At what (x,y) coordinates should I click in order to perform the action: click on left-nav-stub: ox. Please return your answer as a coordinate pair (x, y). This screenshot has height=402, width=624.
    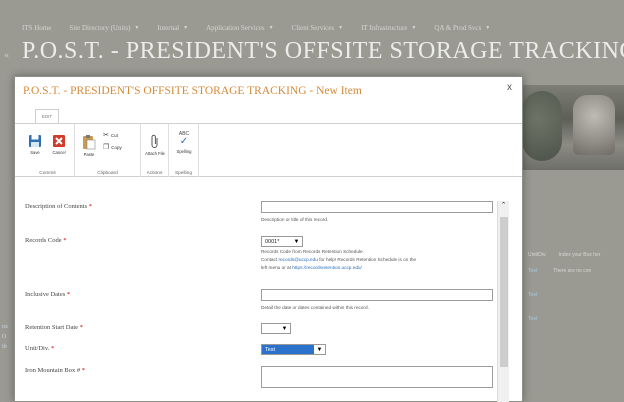
    Looking at the image, I should click on (5, 327).